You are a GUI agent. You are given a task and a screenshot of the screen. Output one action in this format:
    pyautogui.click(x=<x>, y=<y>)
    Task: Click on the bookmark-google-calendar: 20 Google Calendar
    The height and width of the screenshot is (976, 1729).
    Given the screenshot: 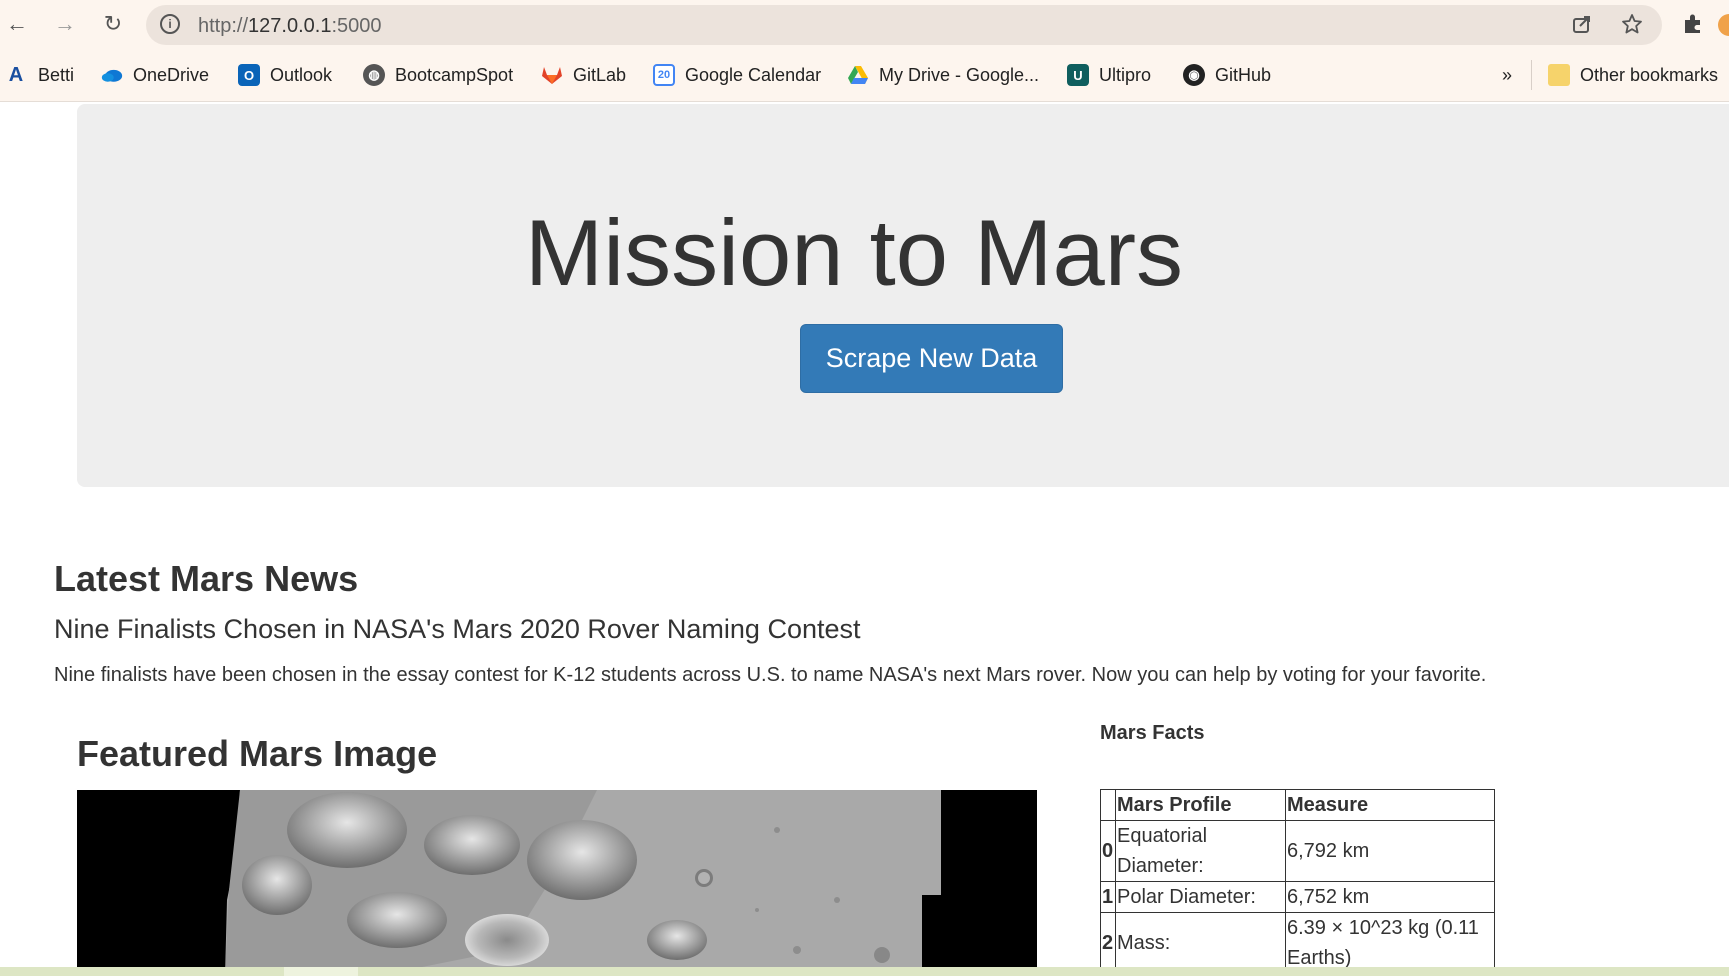 What is the action you would take?
    pyautogui.click(x=737, y=75)
    